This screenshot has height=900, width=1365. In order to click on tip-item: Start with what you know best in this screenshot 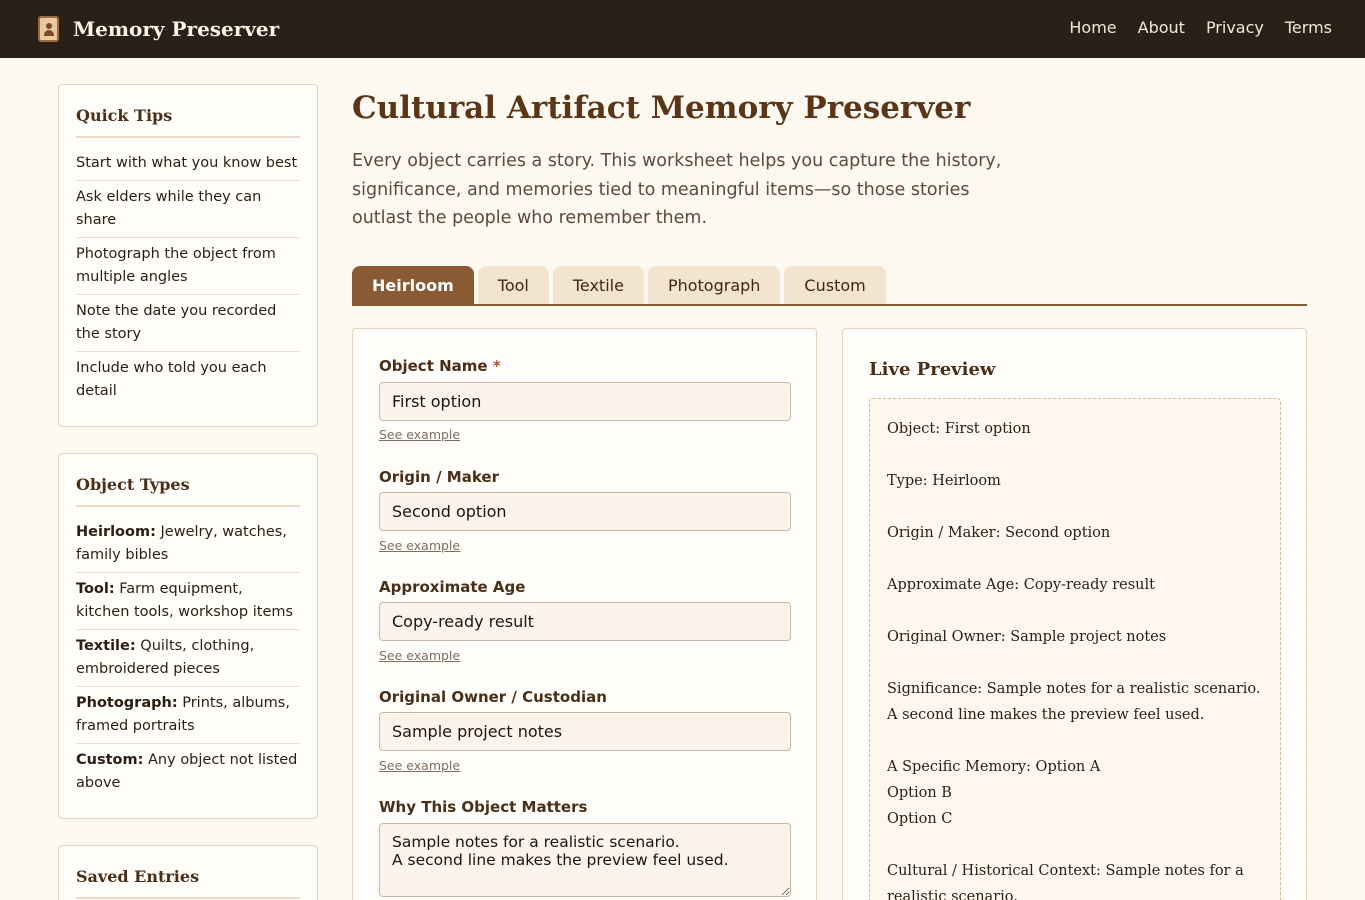, I will do `click(188, 164)`.